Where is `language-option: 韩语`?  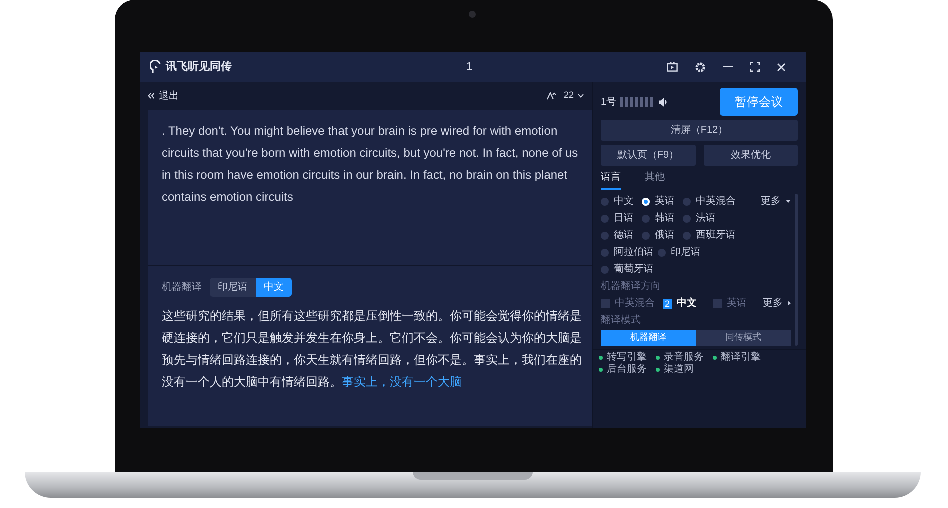 language-option: 韩语 is located at coordinates (662, 218).